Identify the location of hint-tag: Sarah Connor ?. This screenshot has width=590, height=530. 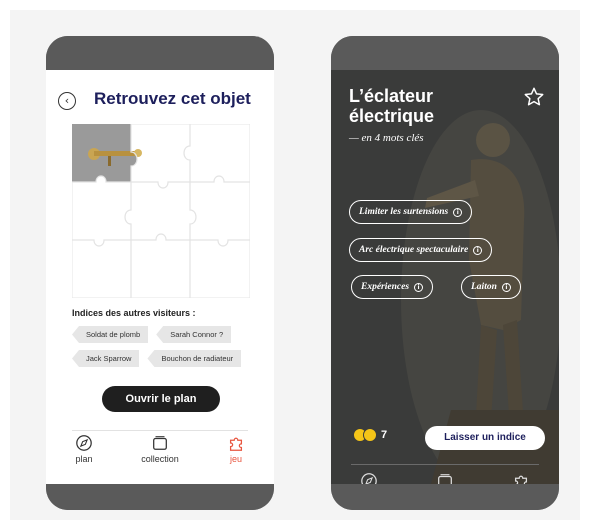
(194, 334).